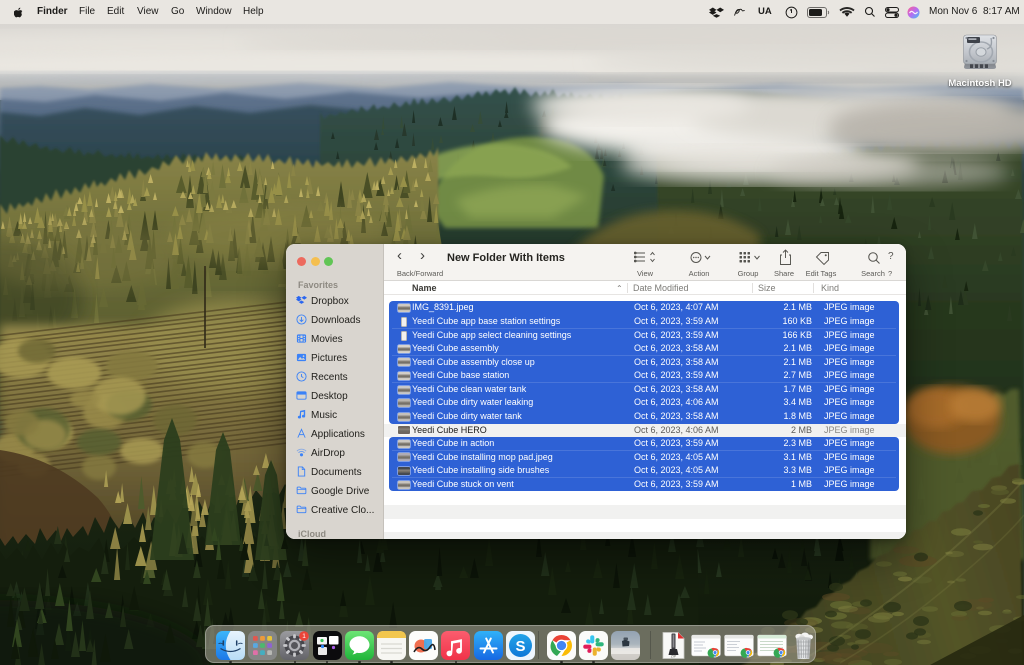  Describe the element at coordinates (520, 646) in the screenshot. I see `svg-text: S` at that location.